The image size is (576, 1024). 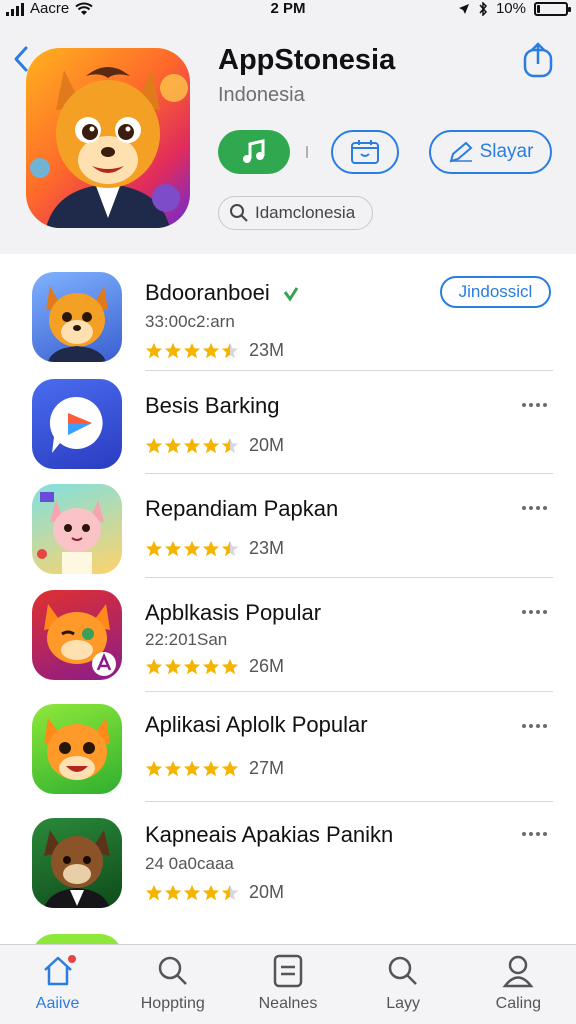 What do you see at coordinates (207, 292) in the screenshot?
I see `app-name-text: Bdooranboei` at bounding box center [207, 292].